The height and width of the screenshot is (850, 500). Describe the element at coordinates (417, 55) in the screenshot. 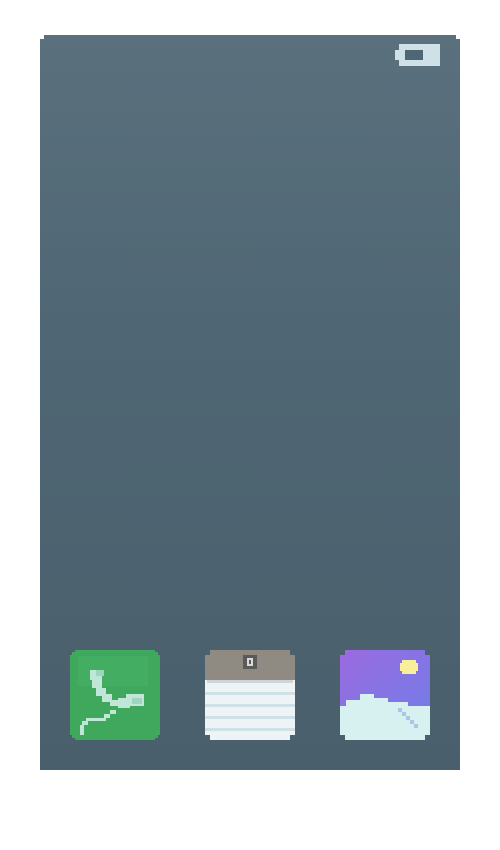

I see `battery-icon` at that location.